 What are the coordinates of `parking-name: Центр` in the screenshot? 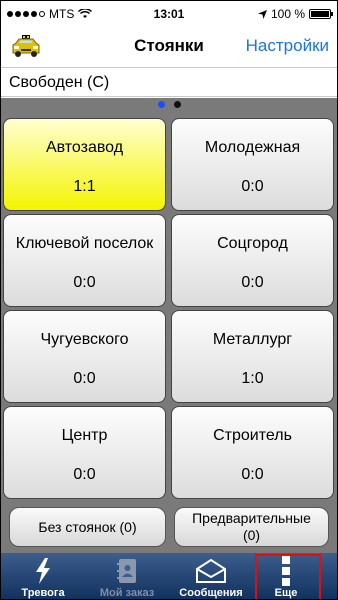 It's located at (84, 435).